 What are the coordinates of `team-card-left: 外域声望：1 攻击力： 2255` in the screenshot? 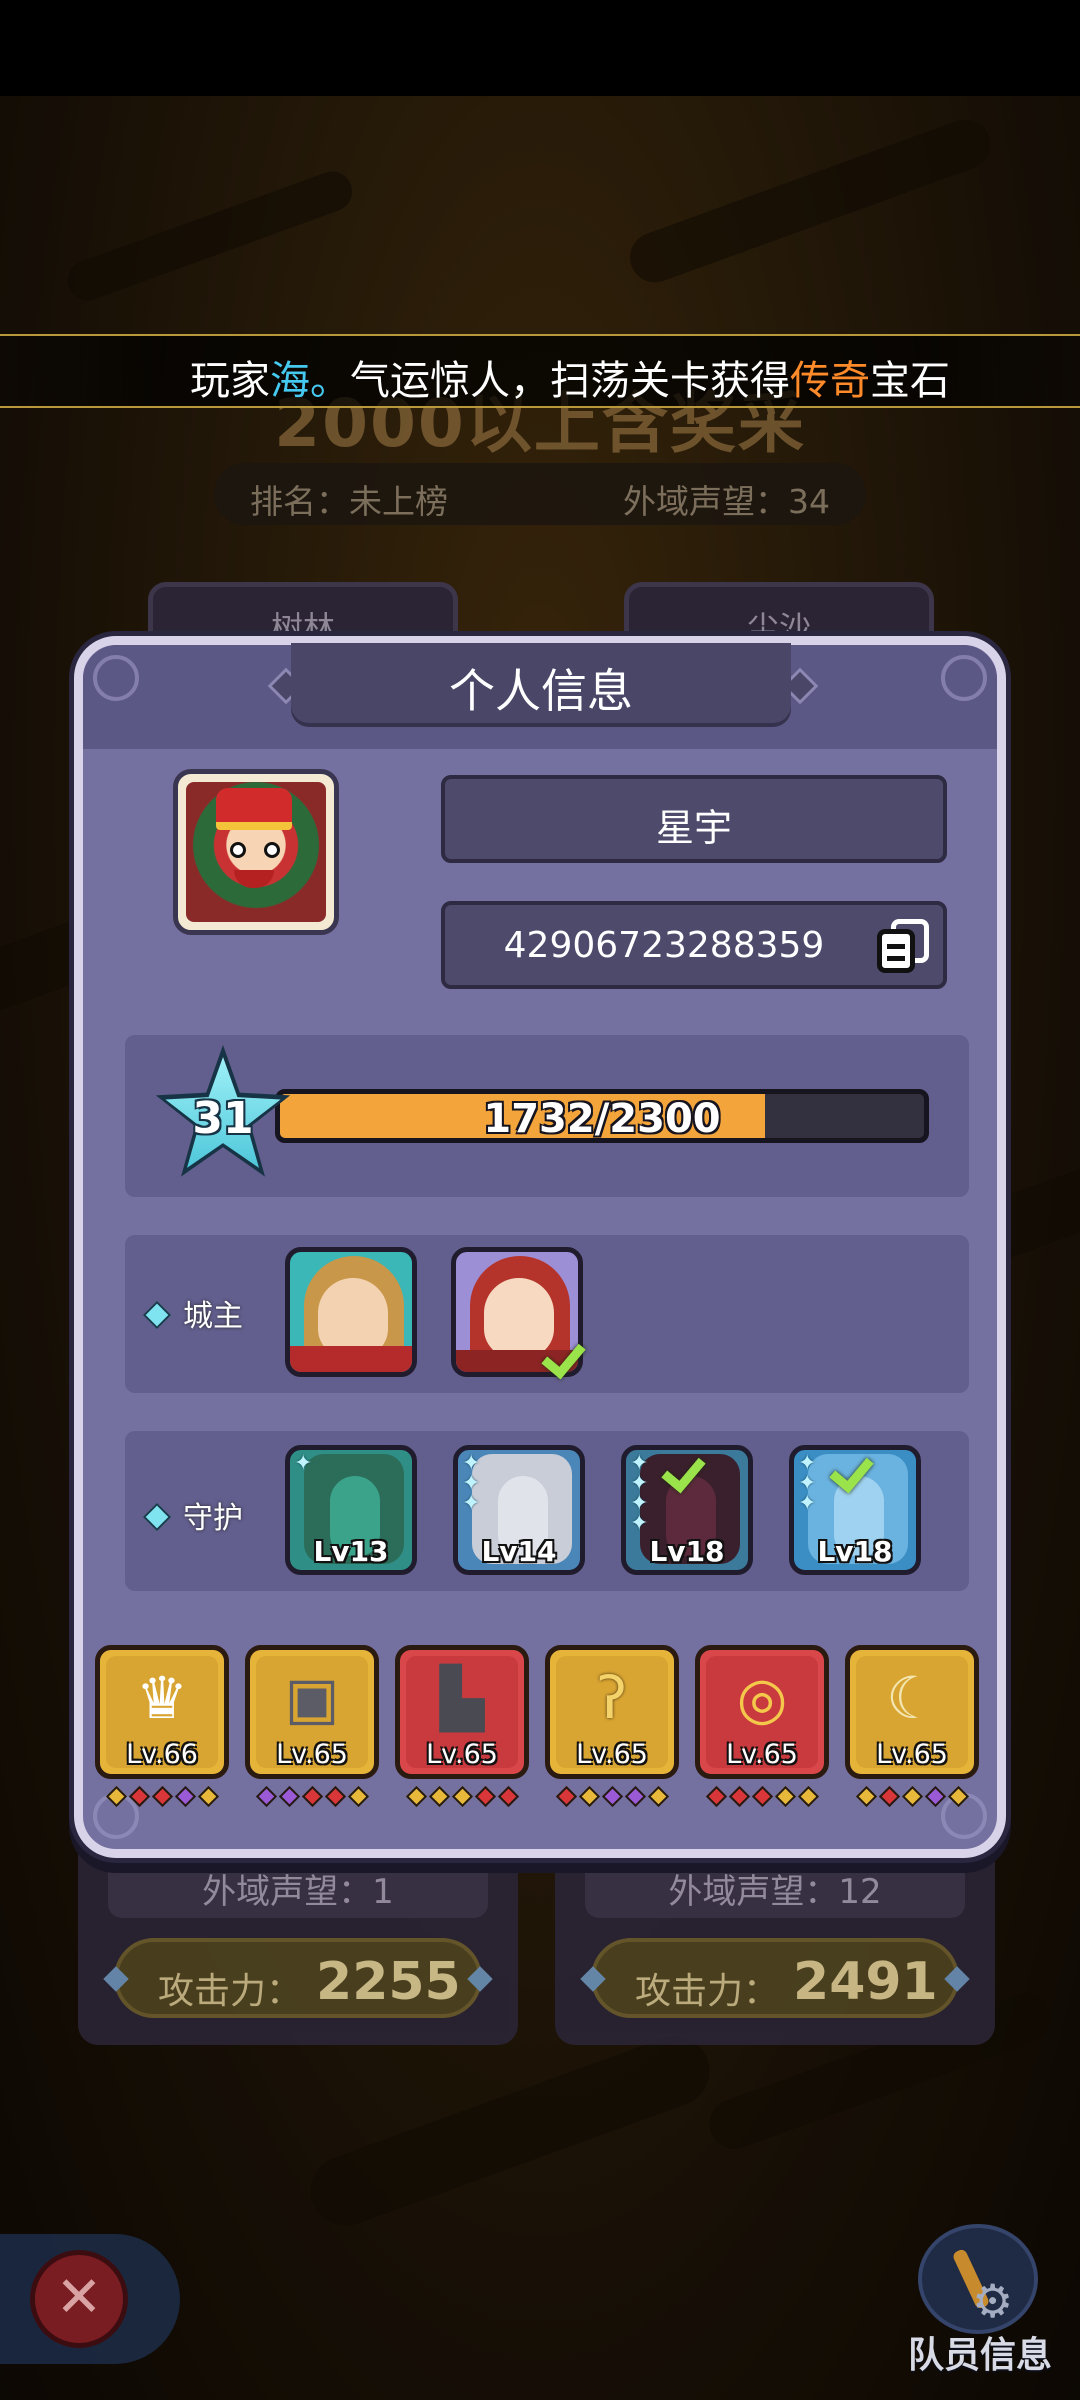 It's located at (298, 1937).